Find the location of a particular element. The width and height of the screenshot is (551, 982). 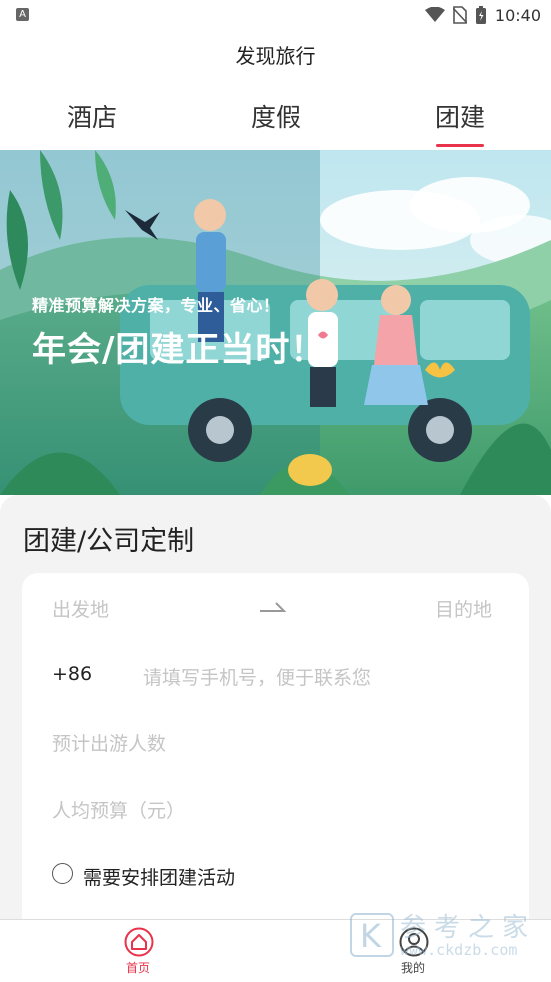

people-count-input: 预计出游人数 is located at coordinates (109, 742).